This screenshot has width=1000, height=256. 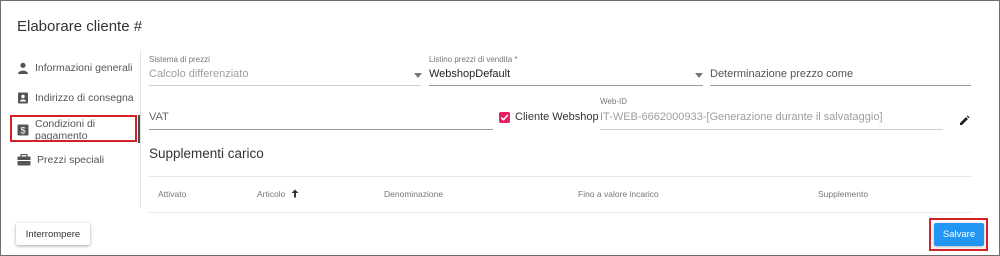 What do you see at coordinates (84, 68) in the screenshot?
I see `sidebar-item-label: Informazioni generali` at bounding box center [84, 68].